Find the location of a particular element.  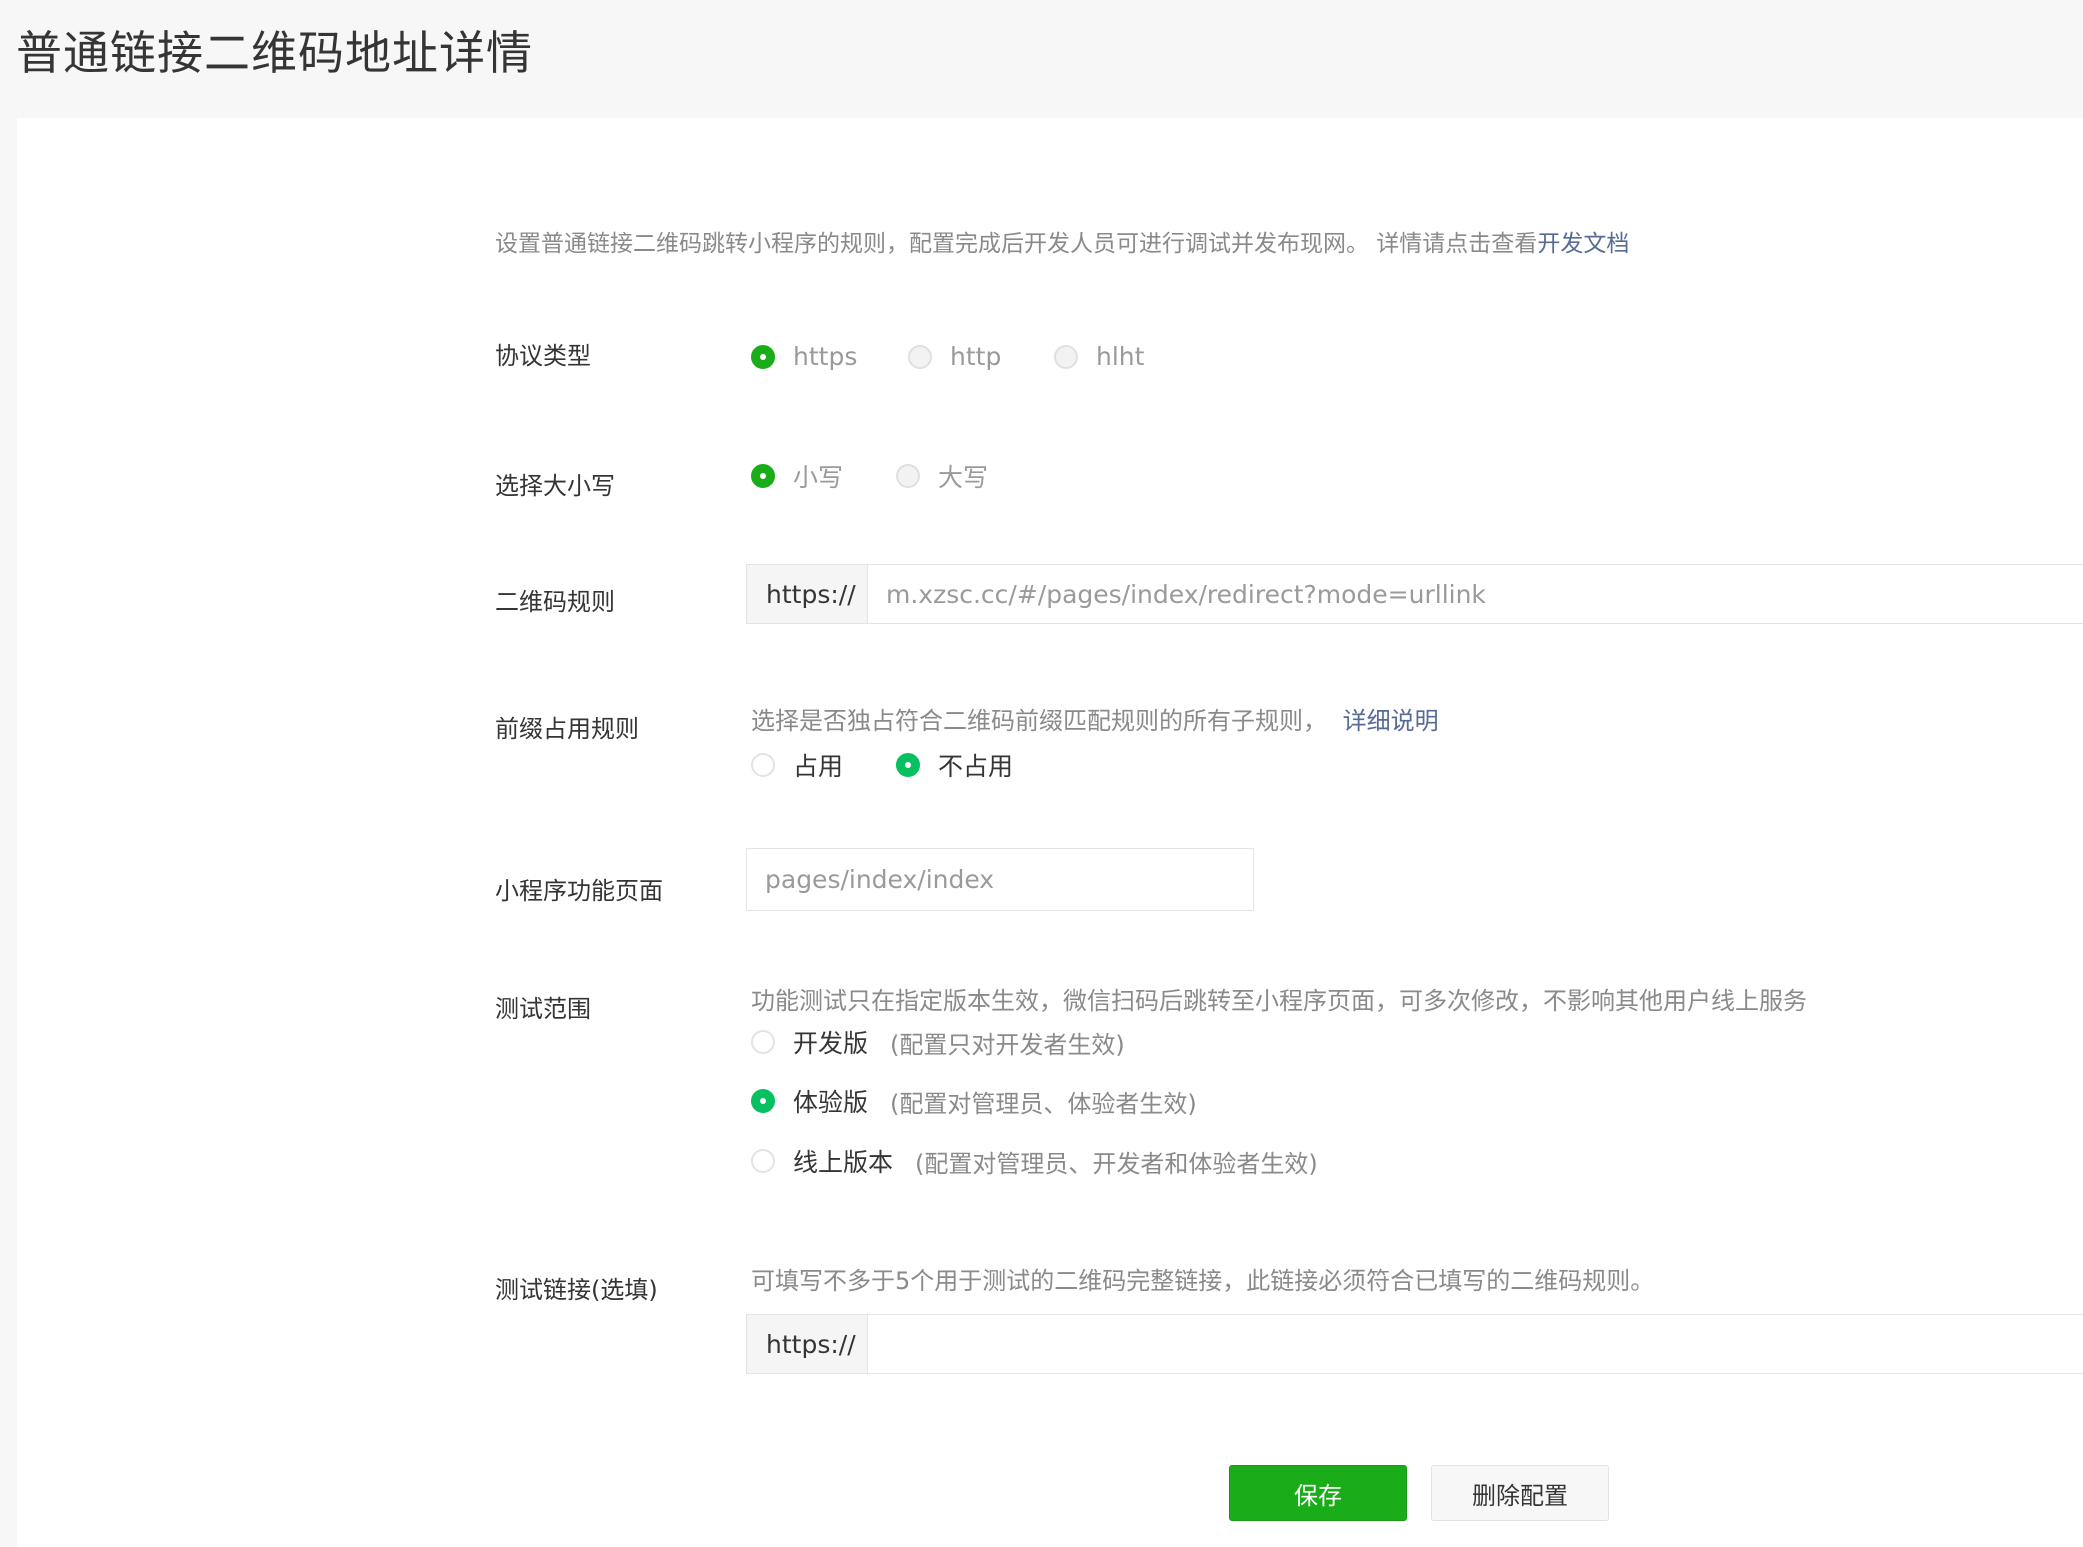

radio-hint: (配置只对开发者生效) is located at coordinates (1007, 1044).